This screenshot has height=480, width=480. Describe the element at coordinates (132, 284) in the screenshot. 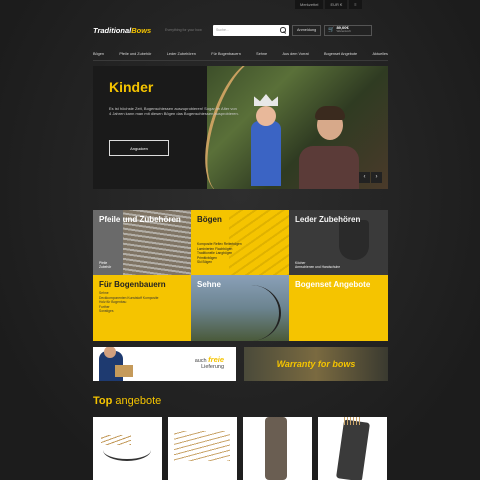

I see `tile-title: Für Bogenbauern` at that location.